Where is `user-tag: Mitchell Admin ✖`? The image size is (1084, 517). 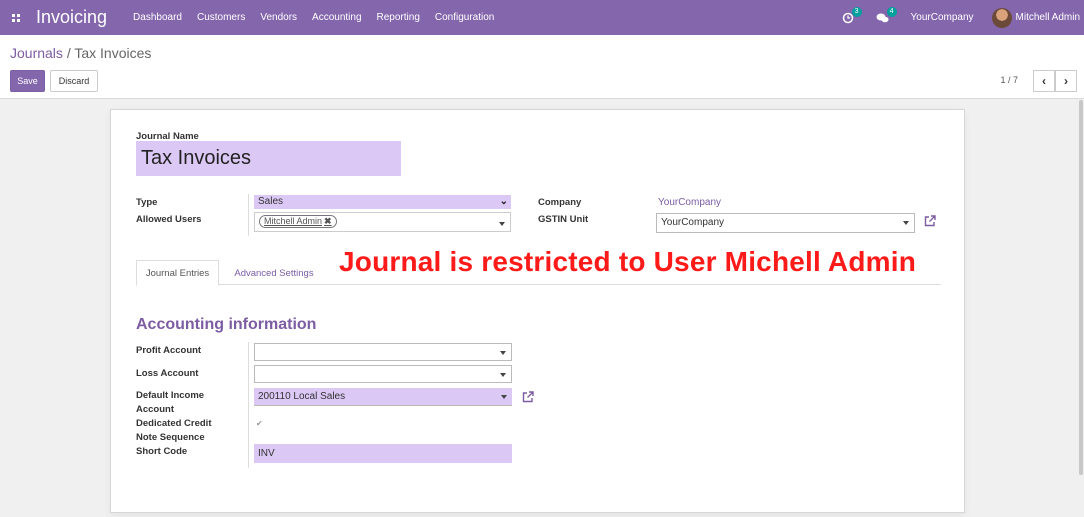
user-tag: Mitchell Admin ✖ is located at coordinates (298, 221).